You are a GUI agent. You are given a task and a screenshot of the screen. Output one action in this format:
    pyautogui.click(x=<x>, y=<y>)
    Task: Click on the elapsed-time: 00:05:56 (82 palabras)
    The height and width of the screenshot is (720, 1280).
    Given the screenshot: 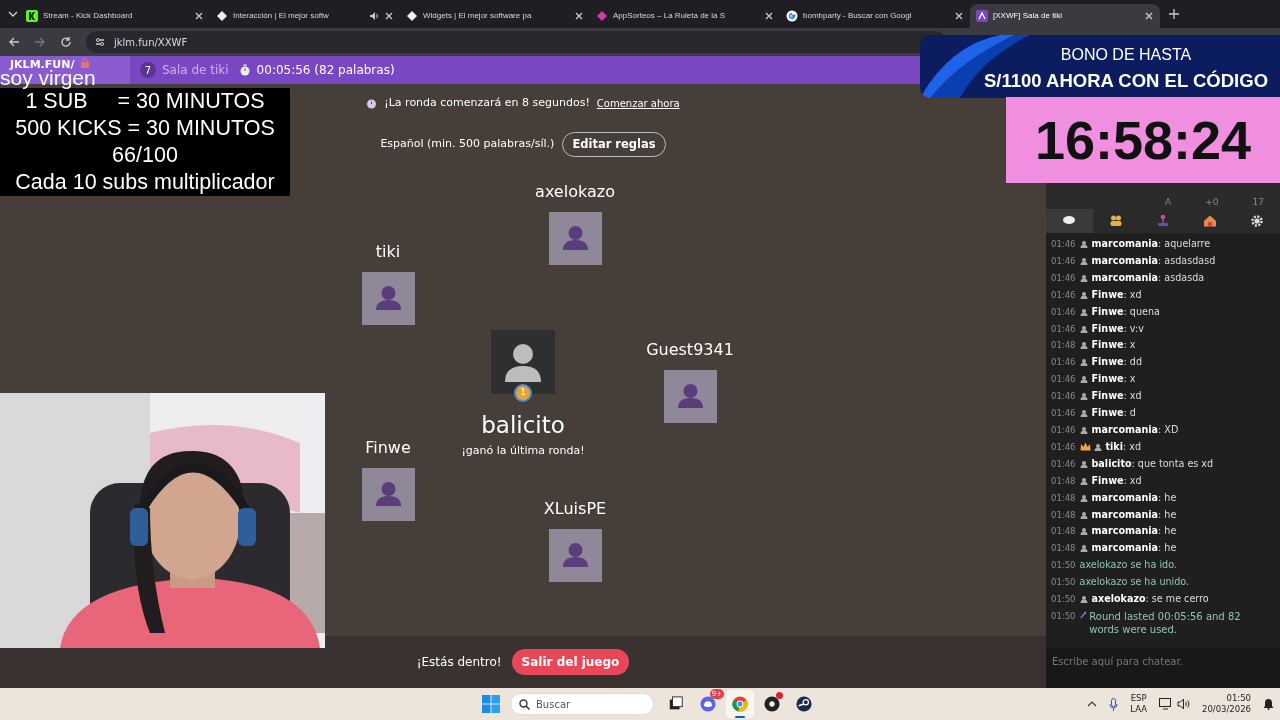 What is the action you would take?
    pyautogui.click(x=325, y=70)
    